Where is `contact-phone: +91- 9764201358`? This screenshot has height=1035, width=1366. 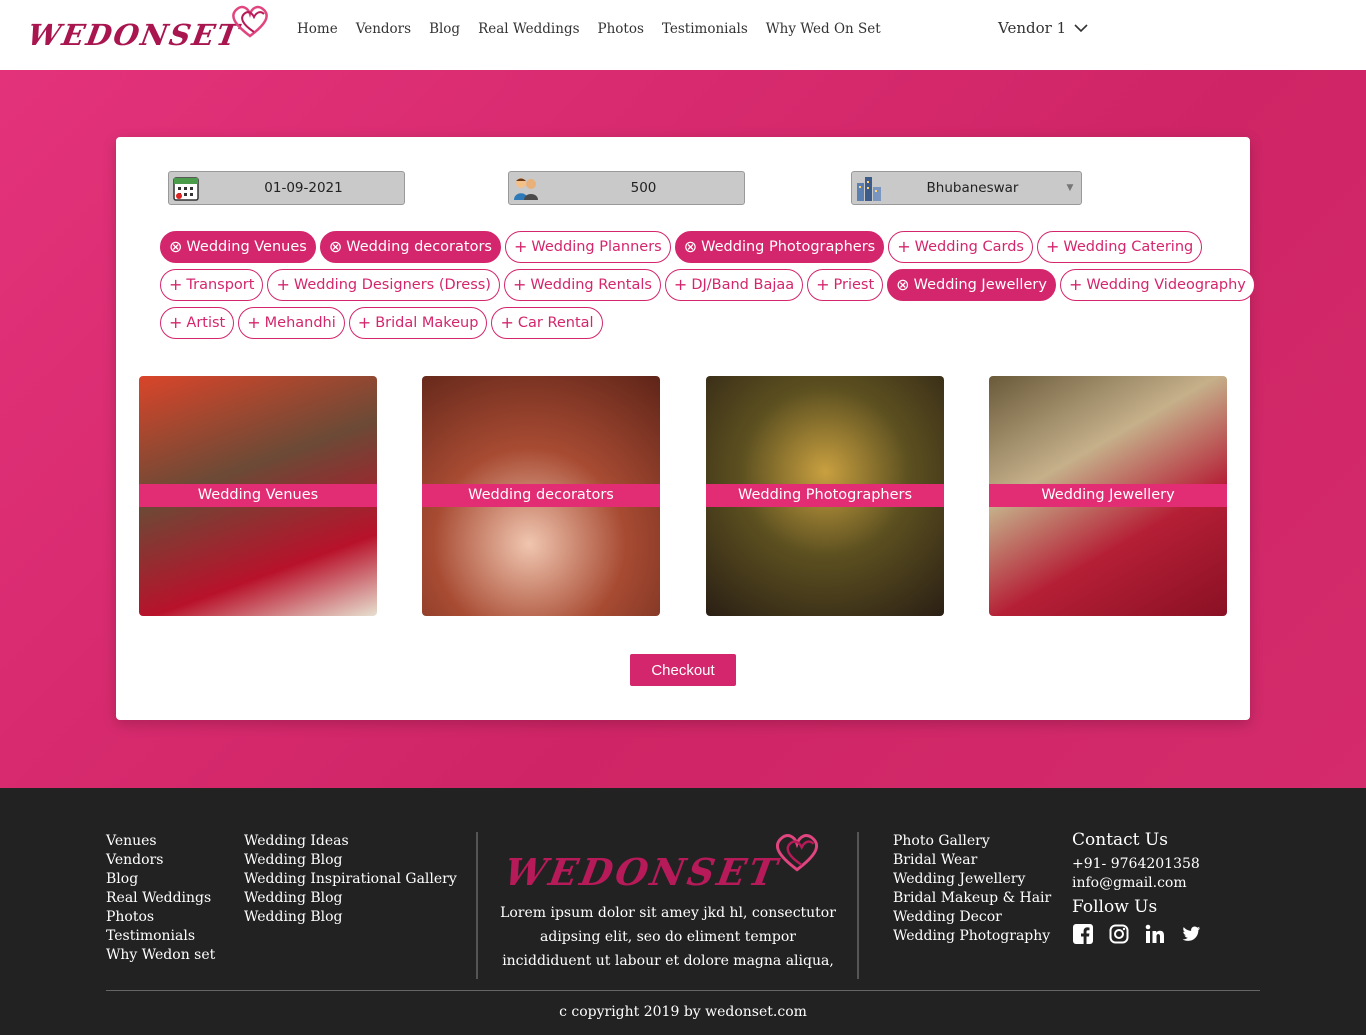 contact-phone: +91- 9764201358 is located at coordinates (1137, 864).